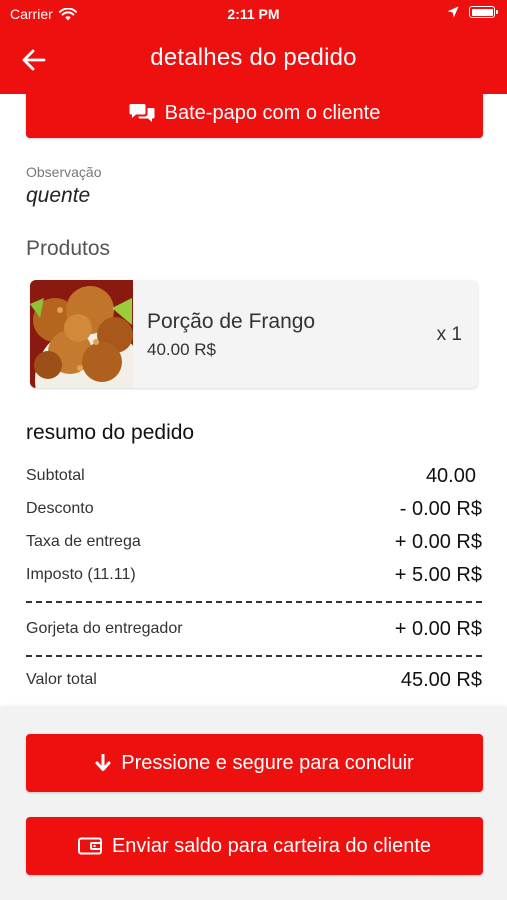 The width and height of the screenshot is (507, 900). I want to click on product-image, so click(81, 334).